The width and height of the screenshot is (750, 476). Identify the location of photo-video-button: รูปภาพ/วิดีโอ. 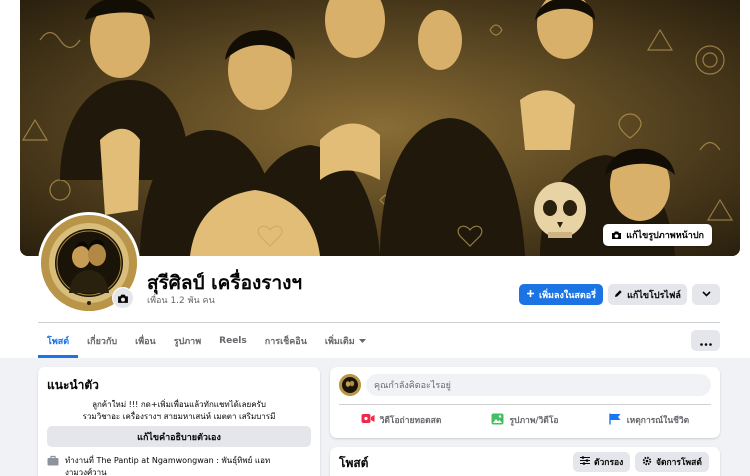
(525, 420).